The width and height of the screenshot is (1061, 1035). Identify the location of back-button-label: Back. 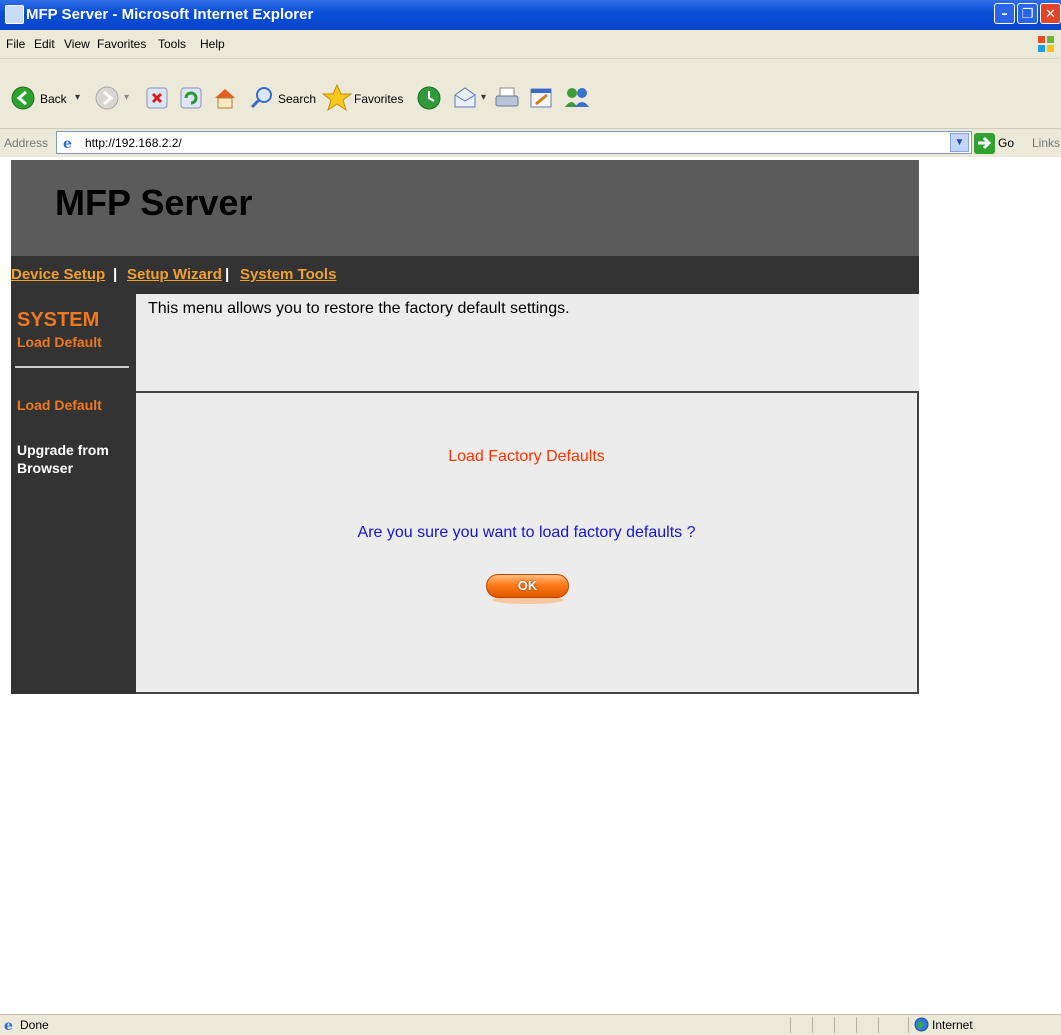
(53, 99).